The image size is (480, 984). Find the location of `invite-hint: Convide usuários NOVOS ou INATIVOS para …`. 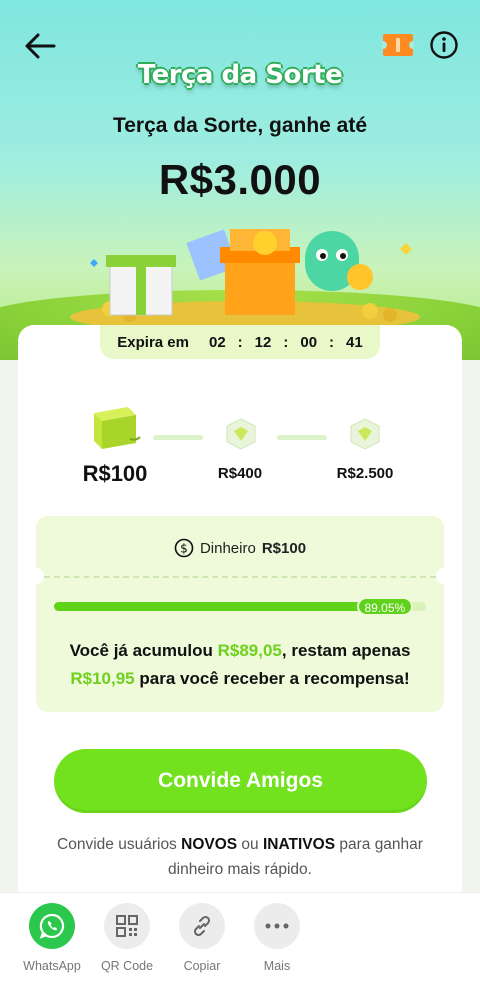

invite-hint: Convide usuários NOVOS ou INATIVOS para … is located at coordinates (240, 857).